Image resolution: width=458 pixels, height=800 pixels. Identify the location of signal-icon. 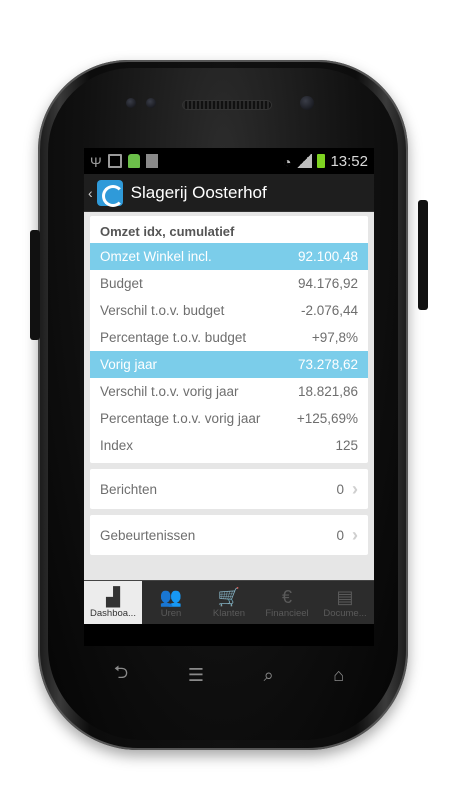
(304, 161).